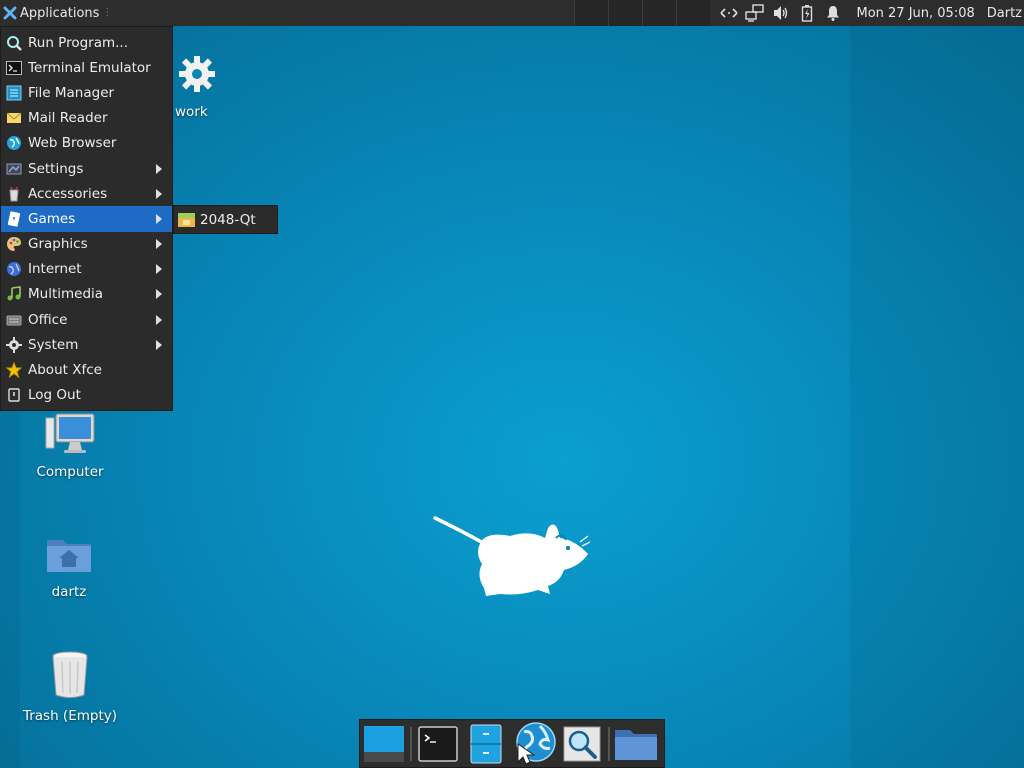 Image resolution: width=1024 pixels, height=768 pixels. I want to click on games-icon, so click(14, 219).